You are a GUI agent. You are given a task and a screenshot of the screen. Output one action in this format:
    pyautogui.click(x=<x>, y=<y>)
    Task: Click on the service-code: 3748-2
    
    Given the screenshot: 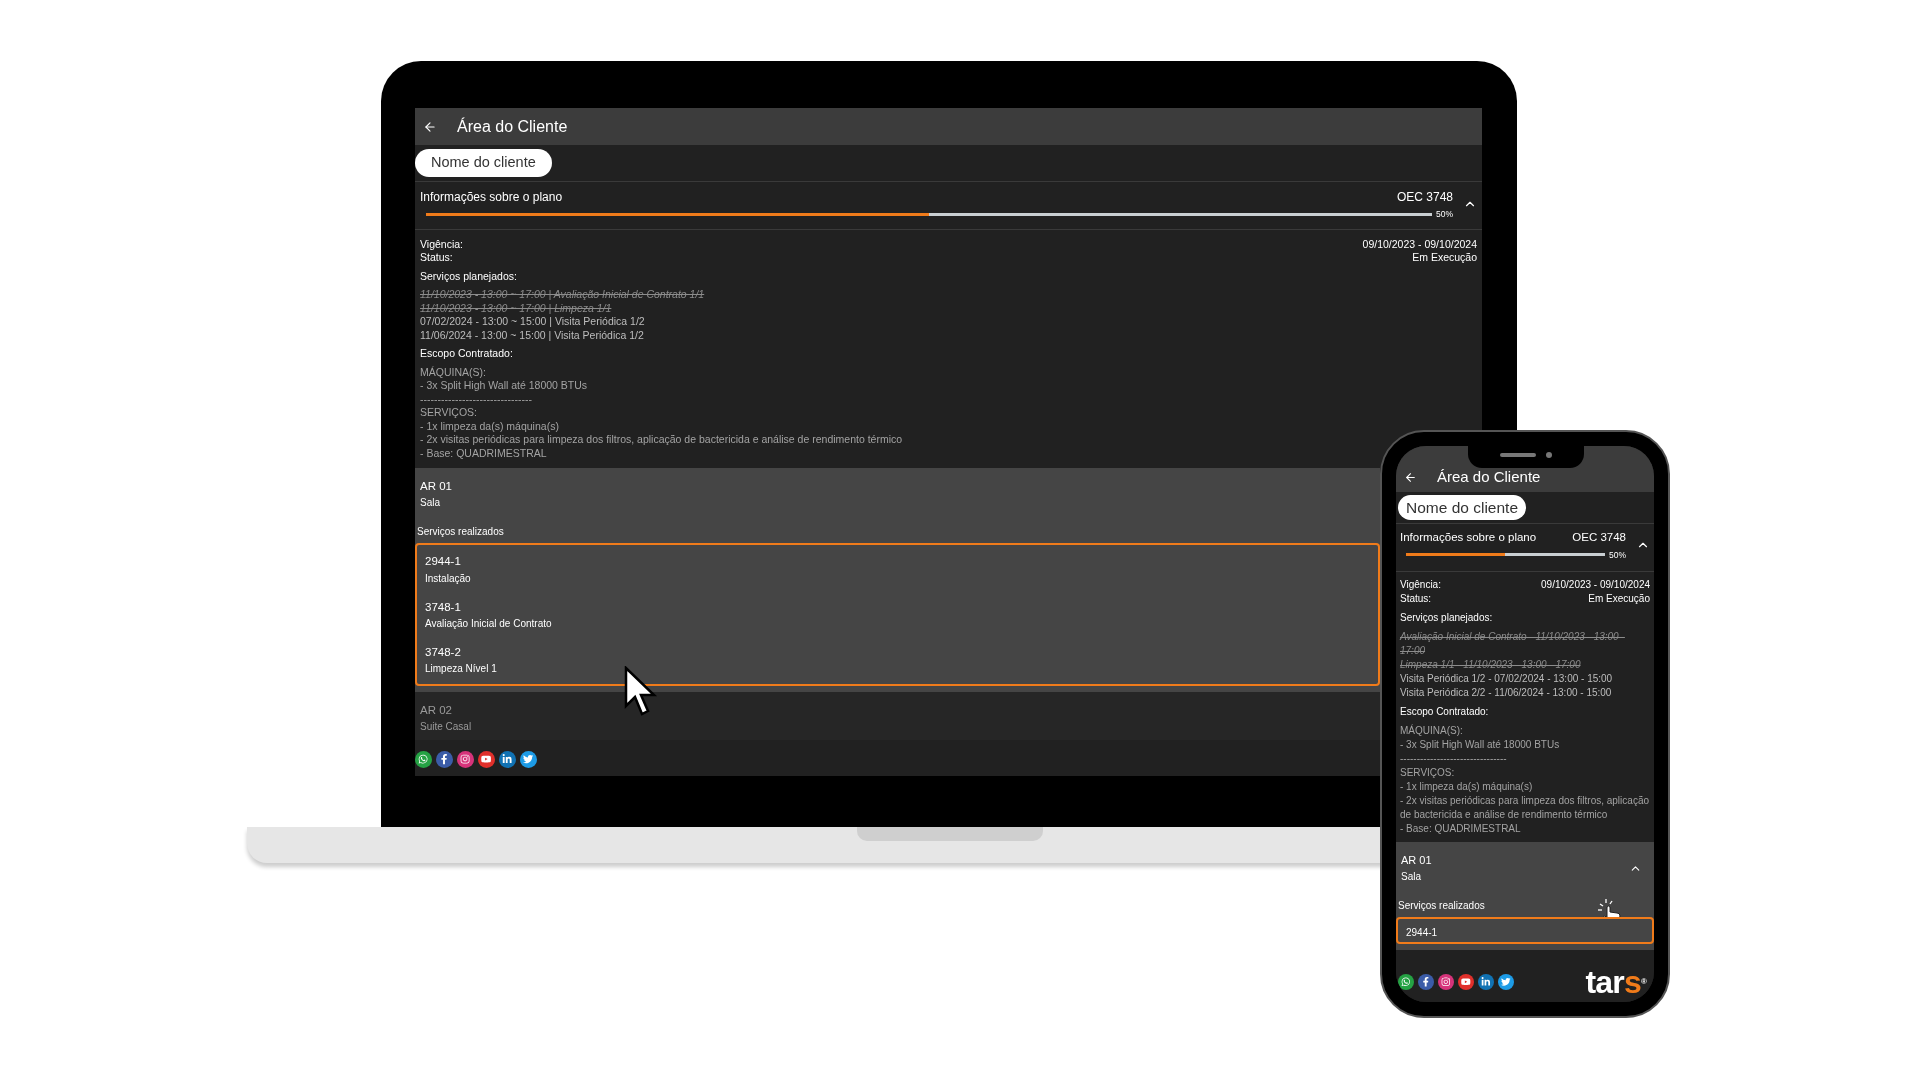 What is the action you would take?
    pyautogui.click(x=443, y=652)
    